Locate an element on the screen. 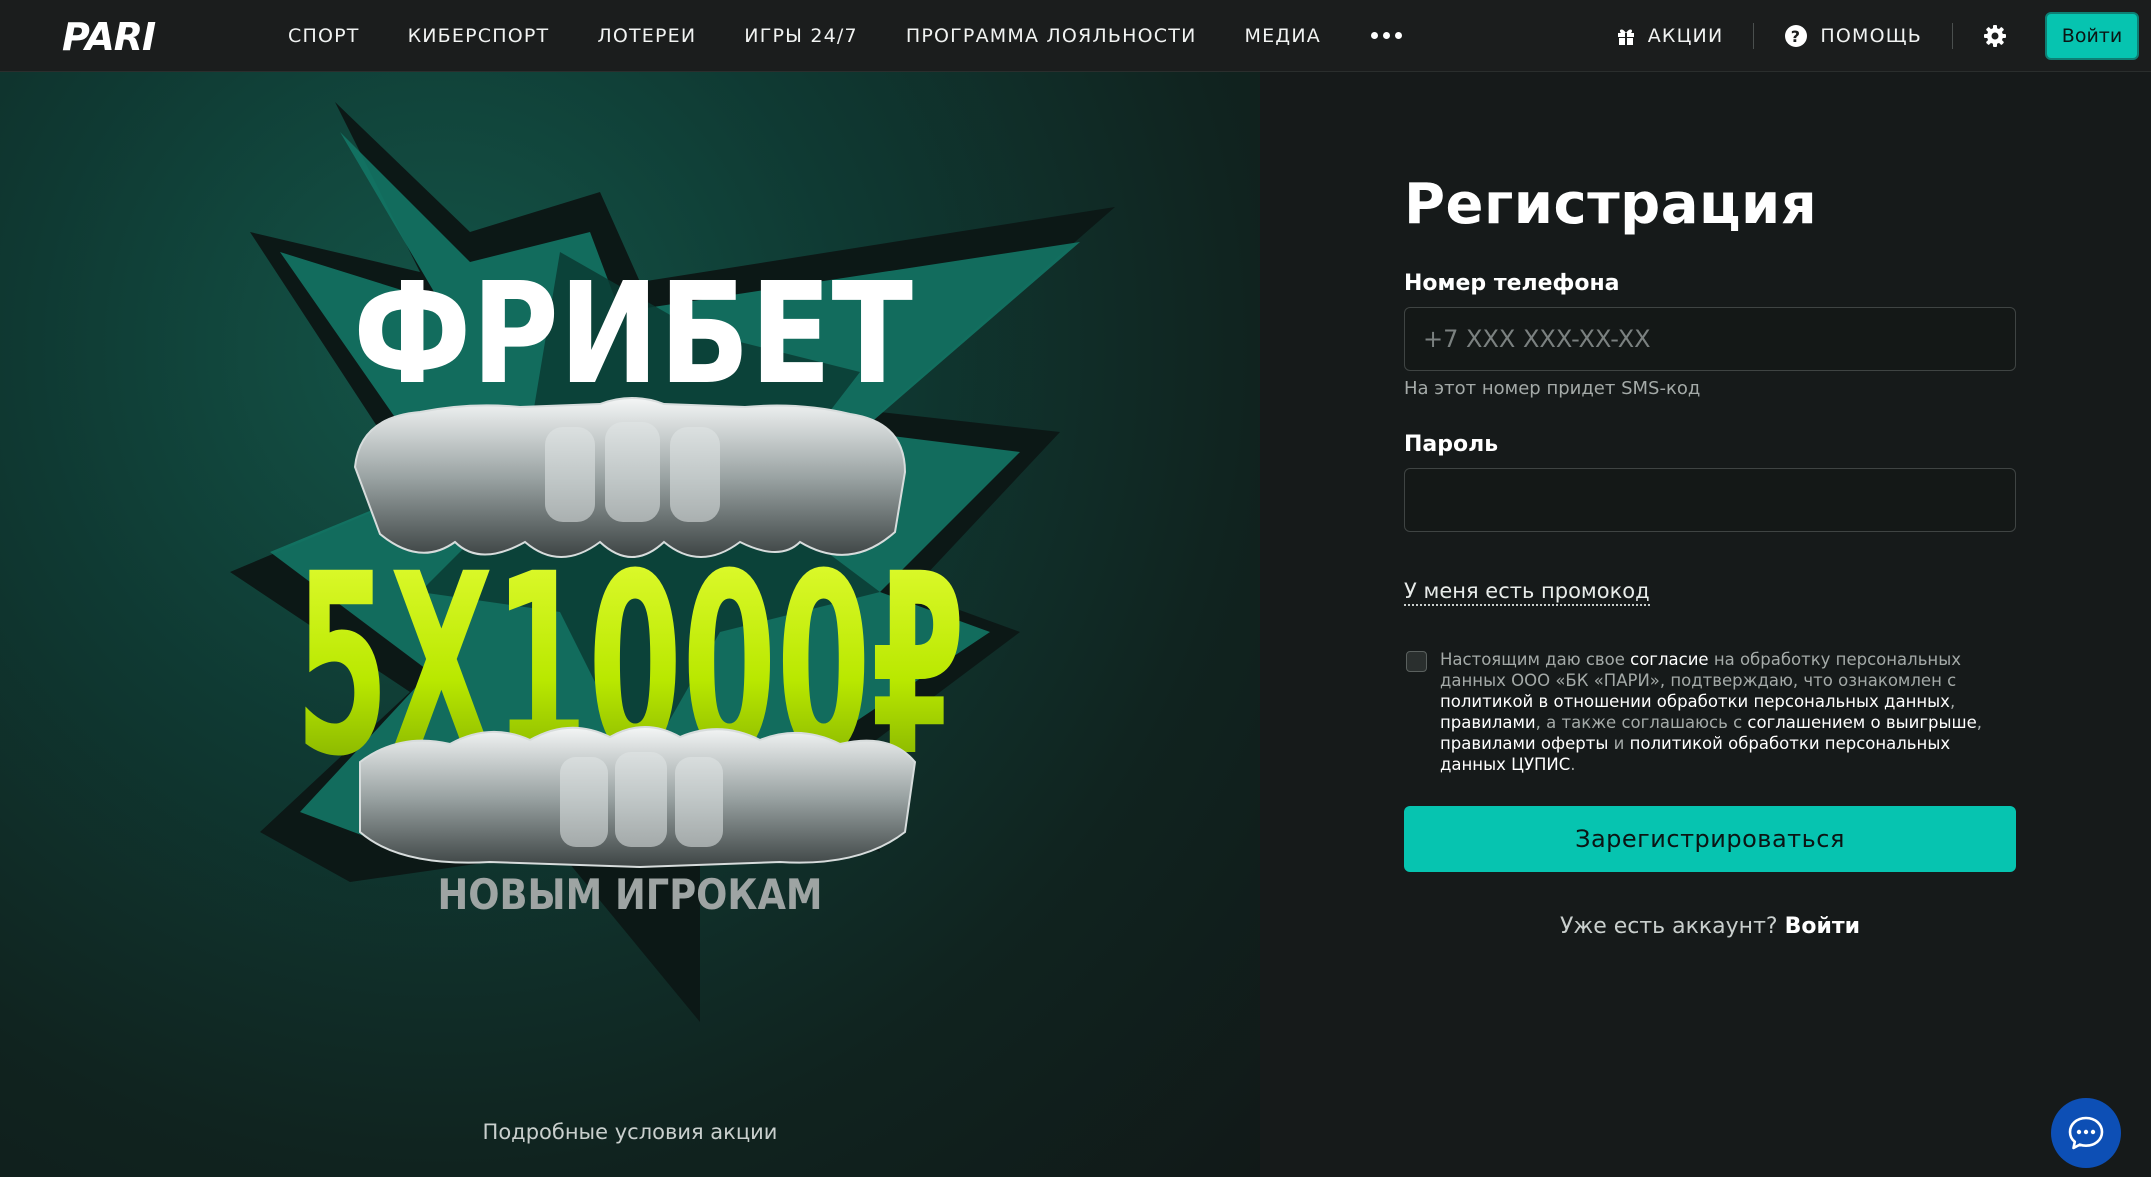 This screenshot has width=2151, height=1177. nav-games: ИГРЫ 24/7 is located at coordinates (801, 36).